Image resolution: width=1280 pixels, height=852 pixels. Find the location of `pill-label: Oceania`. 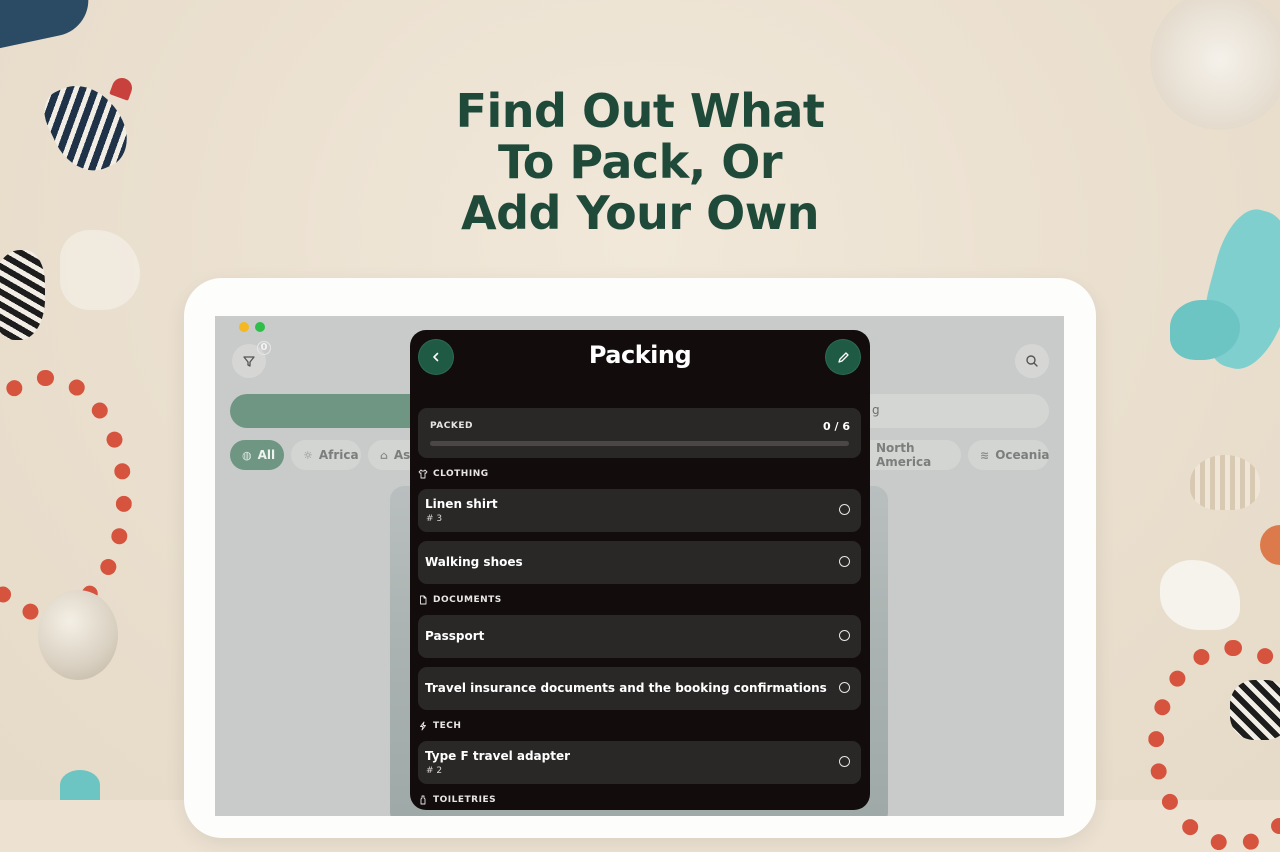

pill-label: Oceania is located at coordinates (1022, 455).